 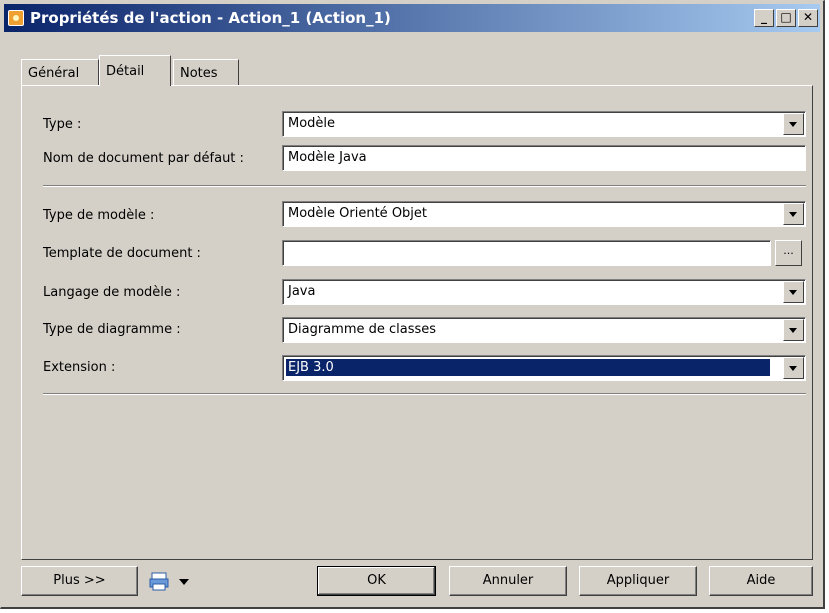 I want to click on model-type-select: Modèle Orienté Objet, so click(x=544, y=214).